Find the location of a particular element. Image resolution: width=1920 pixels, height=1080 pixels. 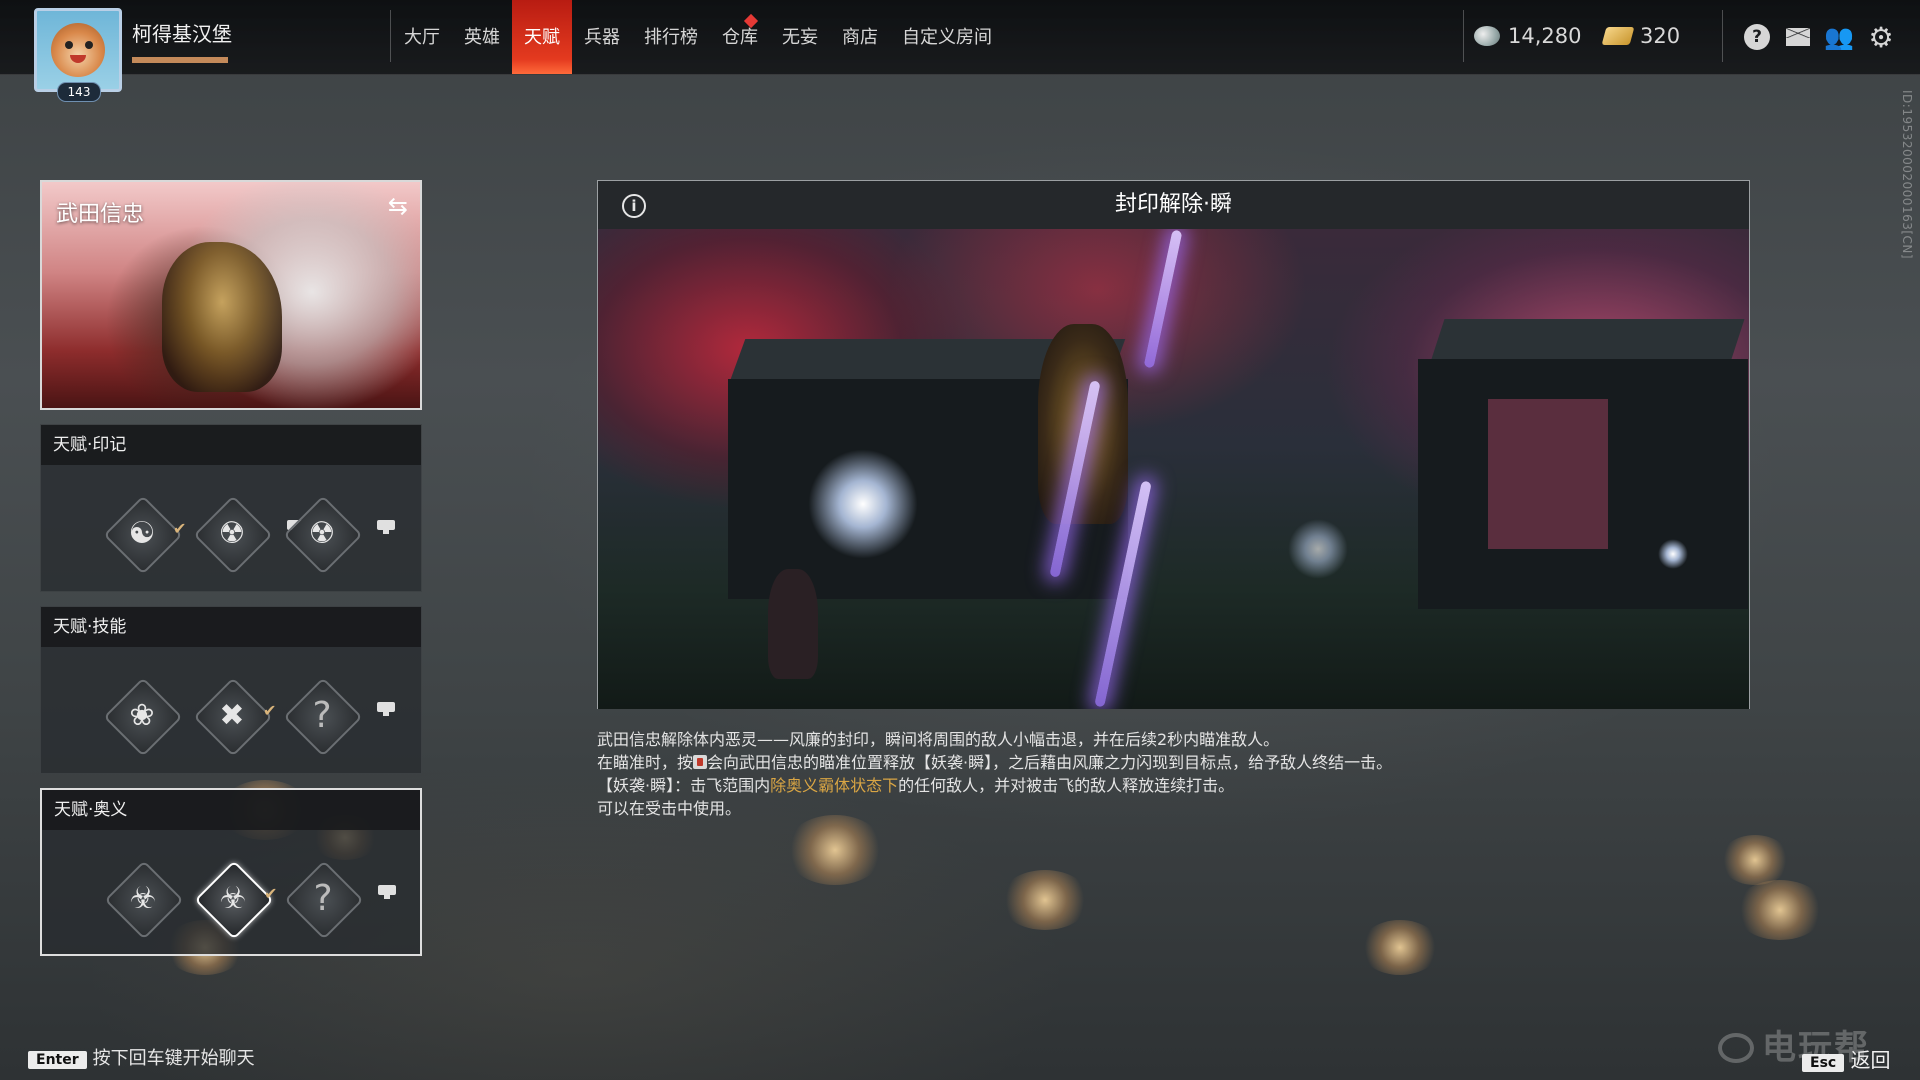

talent-panel-title: 天赋·印记 is located at coordinates (231, 445).